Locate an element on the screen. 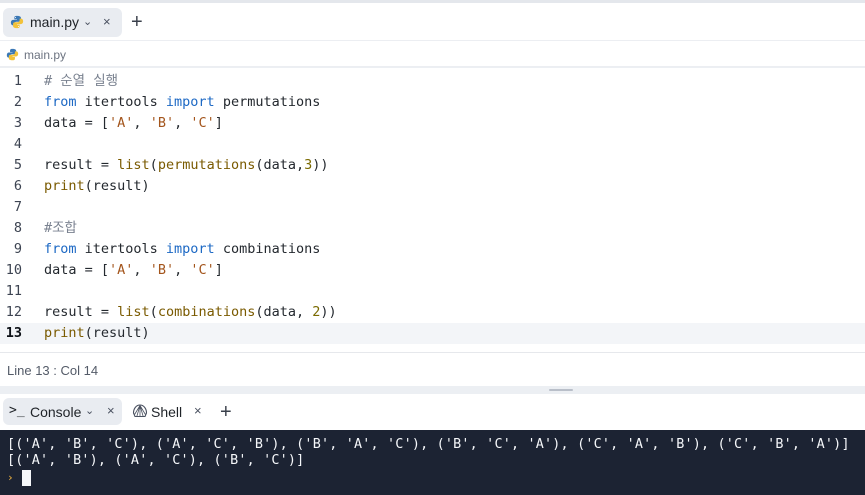 The width and height of the screenshot is (865, 495). breadcrumb-file: main.py is located at coordinates (45, 55).